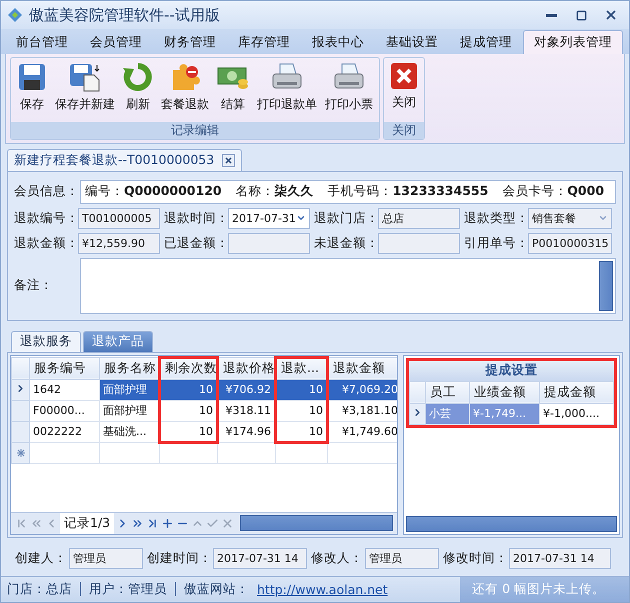 The image size is (630, 603). What do you see at coordinates (185, 90) in the screenshot?
I see `ribbon-button: 套餐退款` at bounding box center [185, 90].